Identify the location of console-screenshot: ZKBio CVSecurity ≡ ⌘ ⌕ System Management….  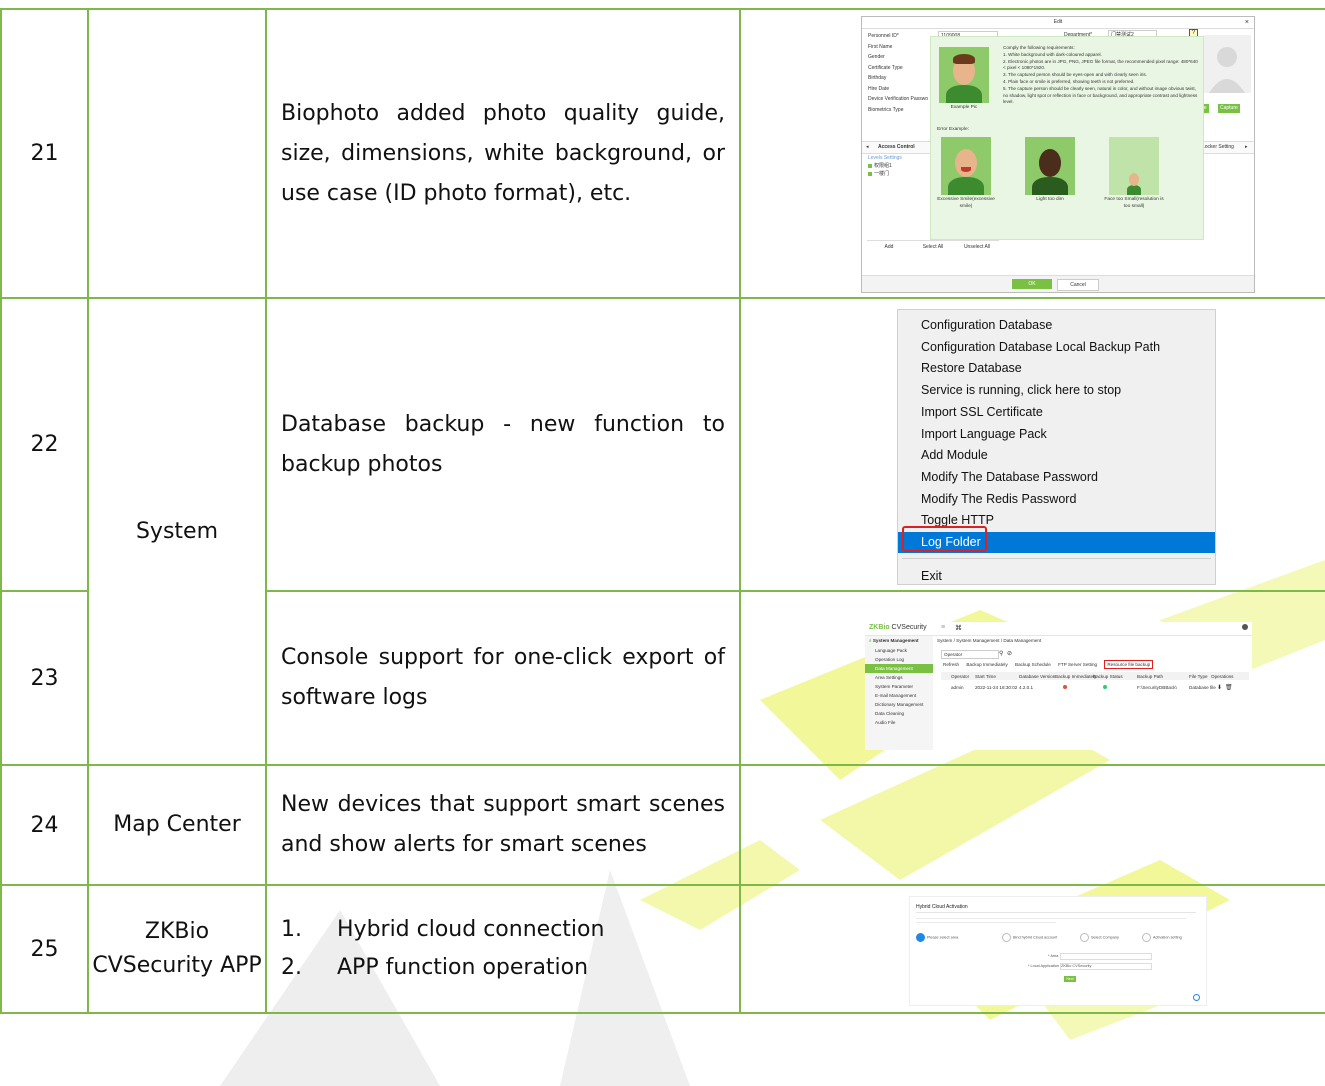
(1058, 686).